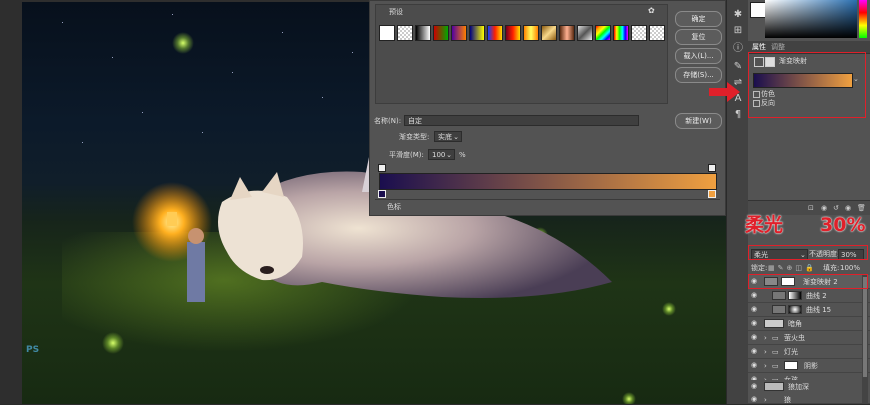 This screenshot has width=870, height=405. I want to click on new-button: 新建(W), so click(698, 121).